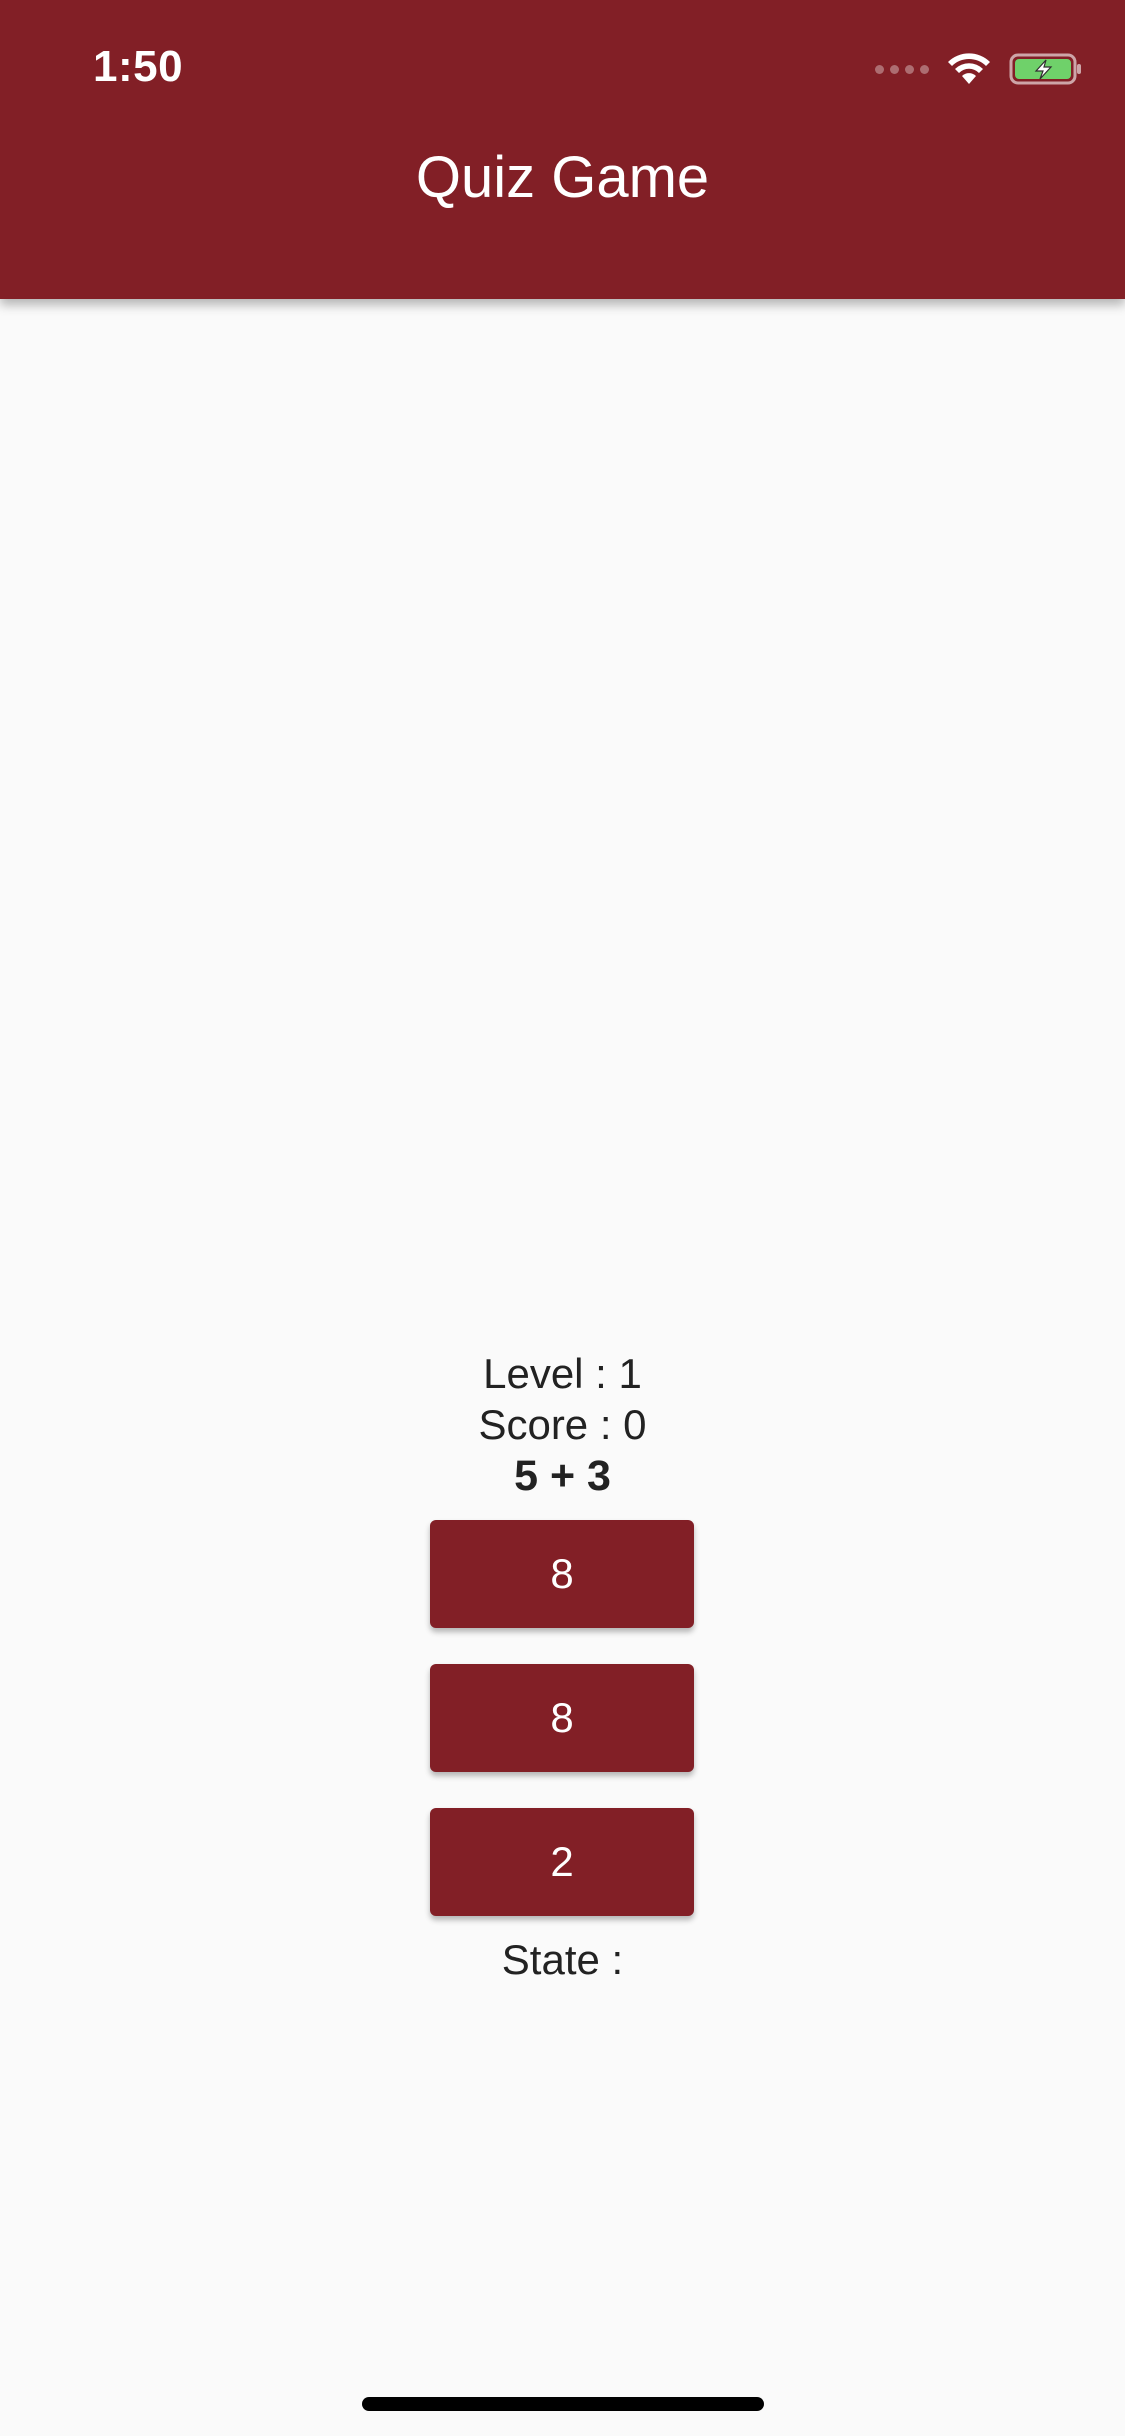 The height and width of the screenshot is (2436, 1125). Describe the element at coordinates (902, 69) in the screenshot. I see `cellular-signal-icon` at that location.